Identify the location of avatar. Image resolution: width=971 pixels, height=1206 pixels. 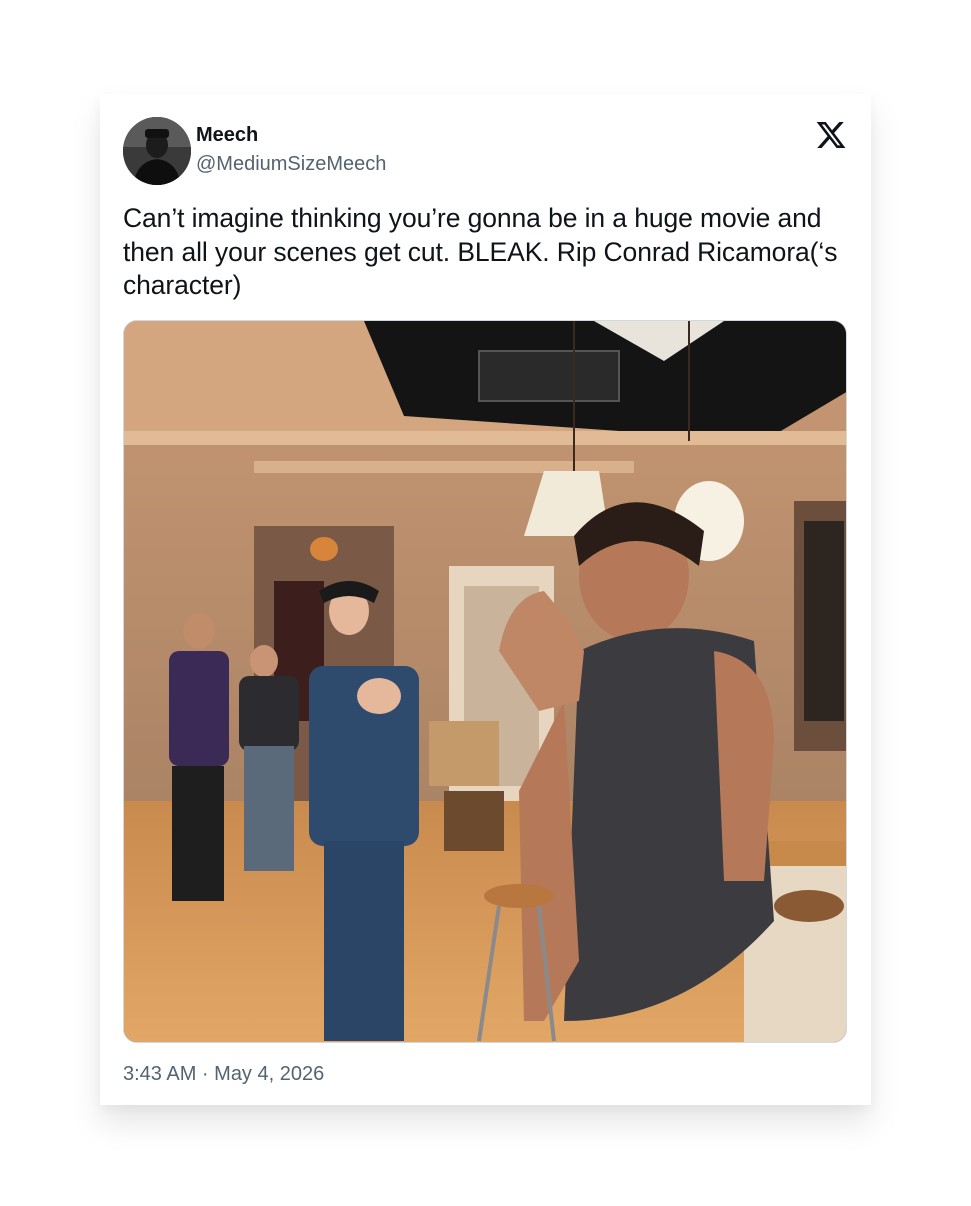
(157, 151).